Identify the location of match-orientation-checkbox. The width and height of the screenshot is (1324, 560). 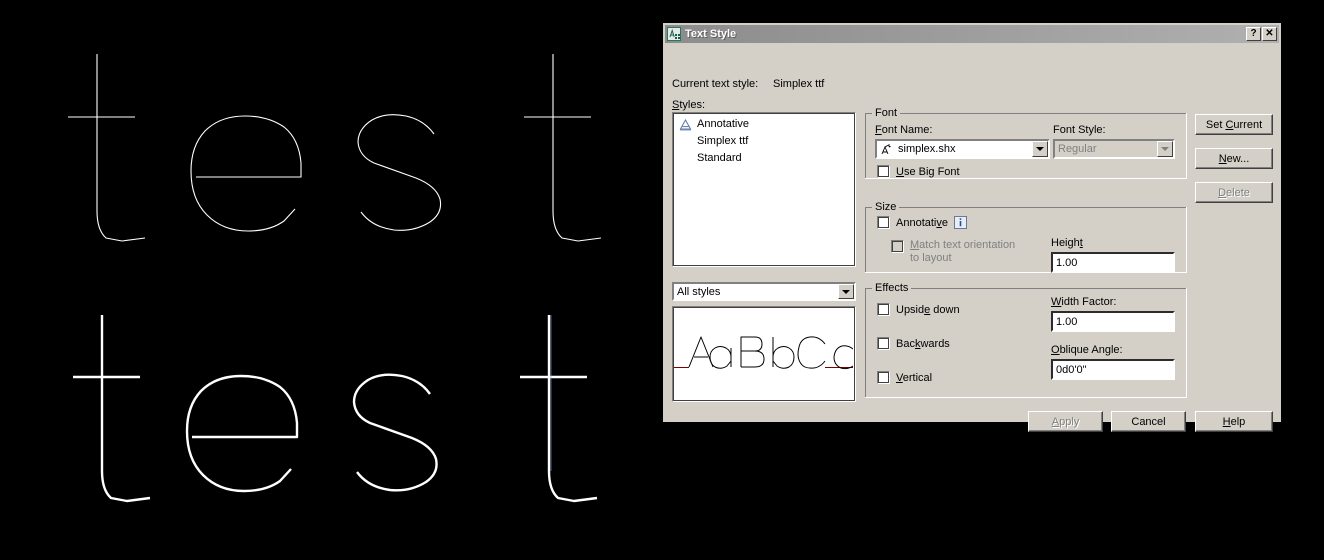
(897, 246).